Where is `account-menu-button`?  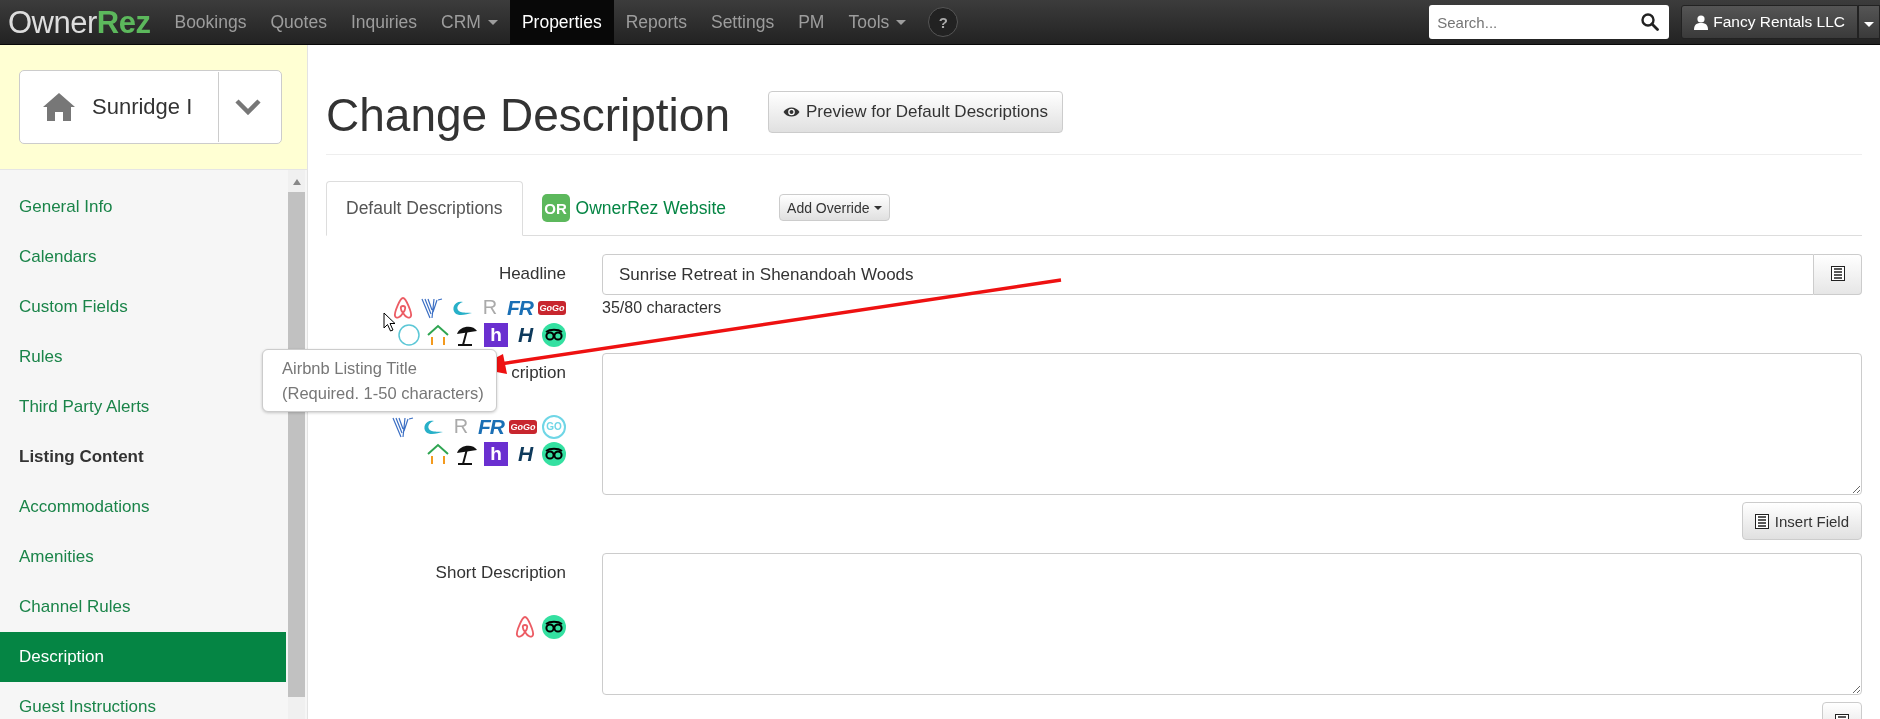
account-menu-button is located at coordinates (1869, 22).